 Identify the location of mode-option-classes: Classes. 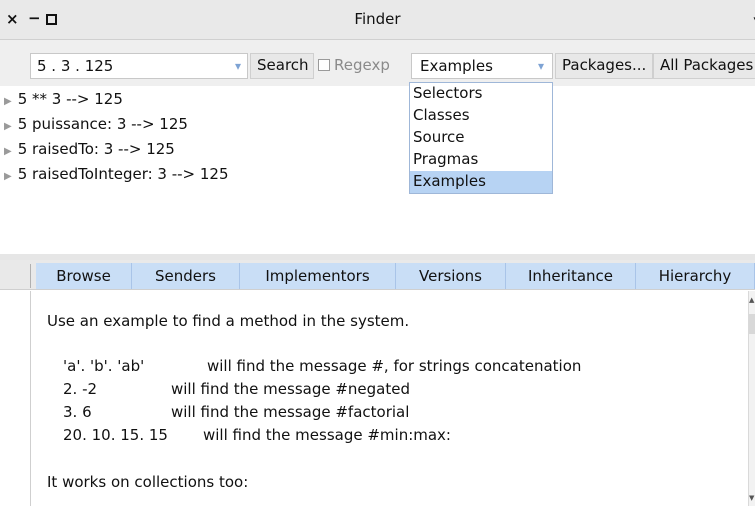
(481, 116).